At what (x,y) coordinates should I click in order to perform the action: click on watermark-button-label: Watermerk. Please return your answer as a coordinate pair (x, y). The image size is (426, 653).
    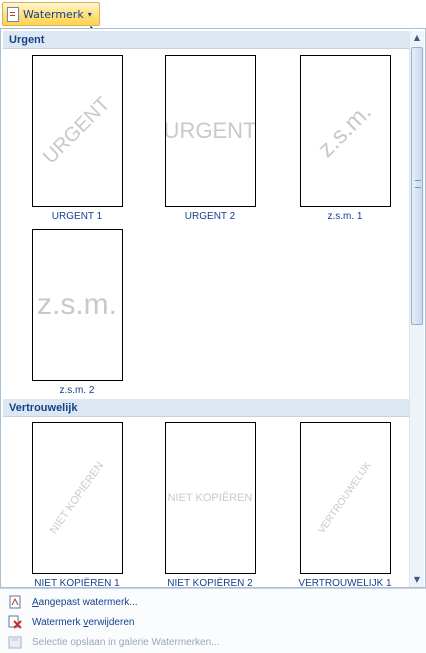
    Looking at the image, I should click on (53, 14).